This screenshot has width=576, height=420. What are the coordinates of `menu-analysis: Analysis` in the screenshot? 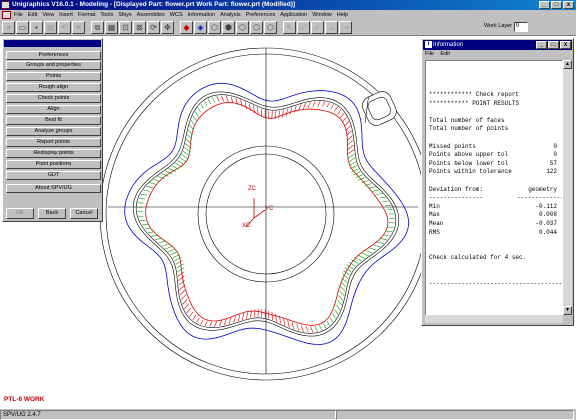 It's located at (230, 15).